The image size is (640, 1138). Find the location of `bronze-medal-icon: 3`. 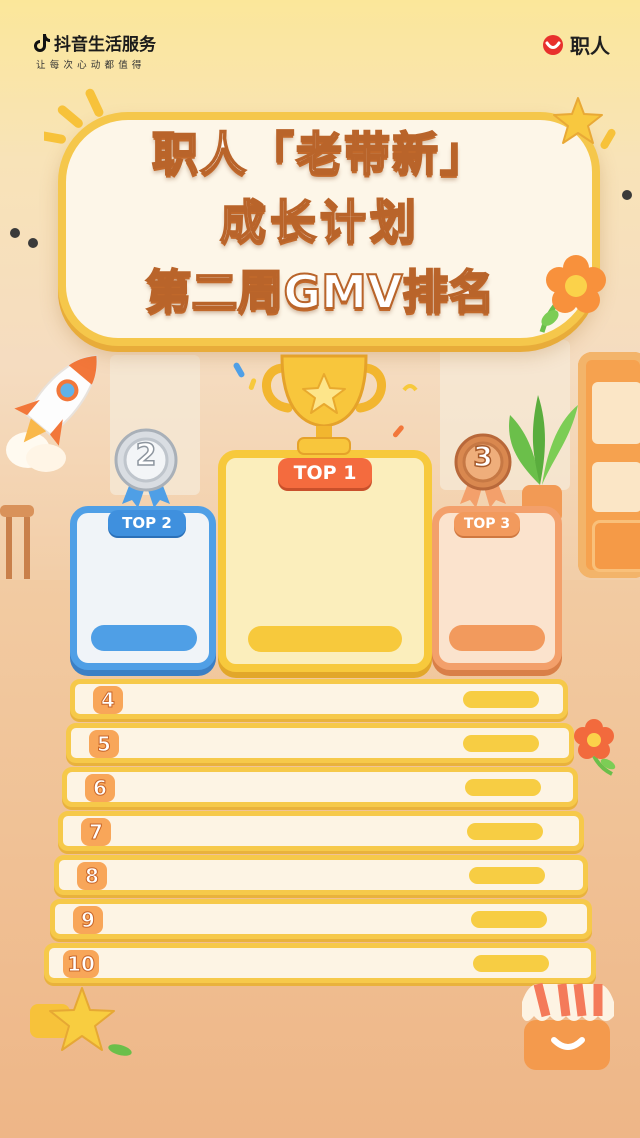

bronze-medal-icon: 3 is located at coordinates (483, 472).